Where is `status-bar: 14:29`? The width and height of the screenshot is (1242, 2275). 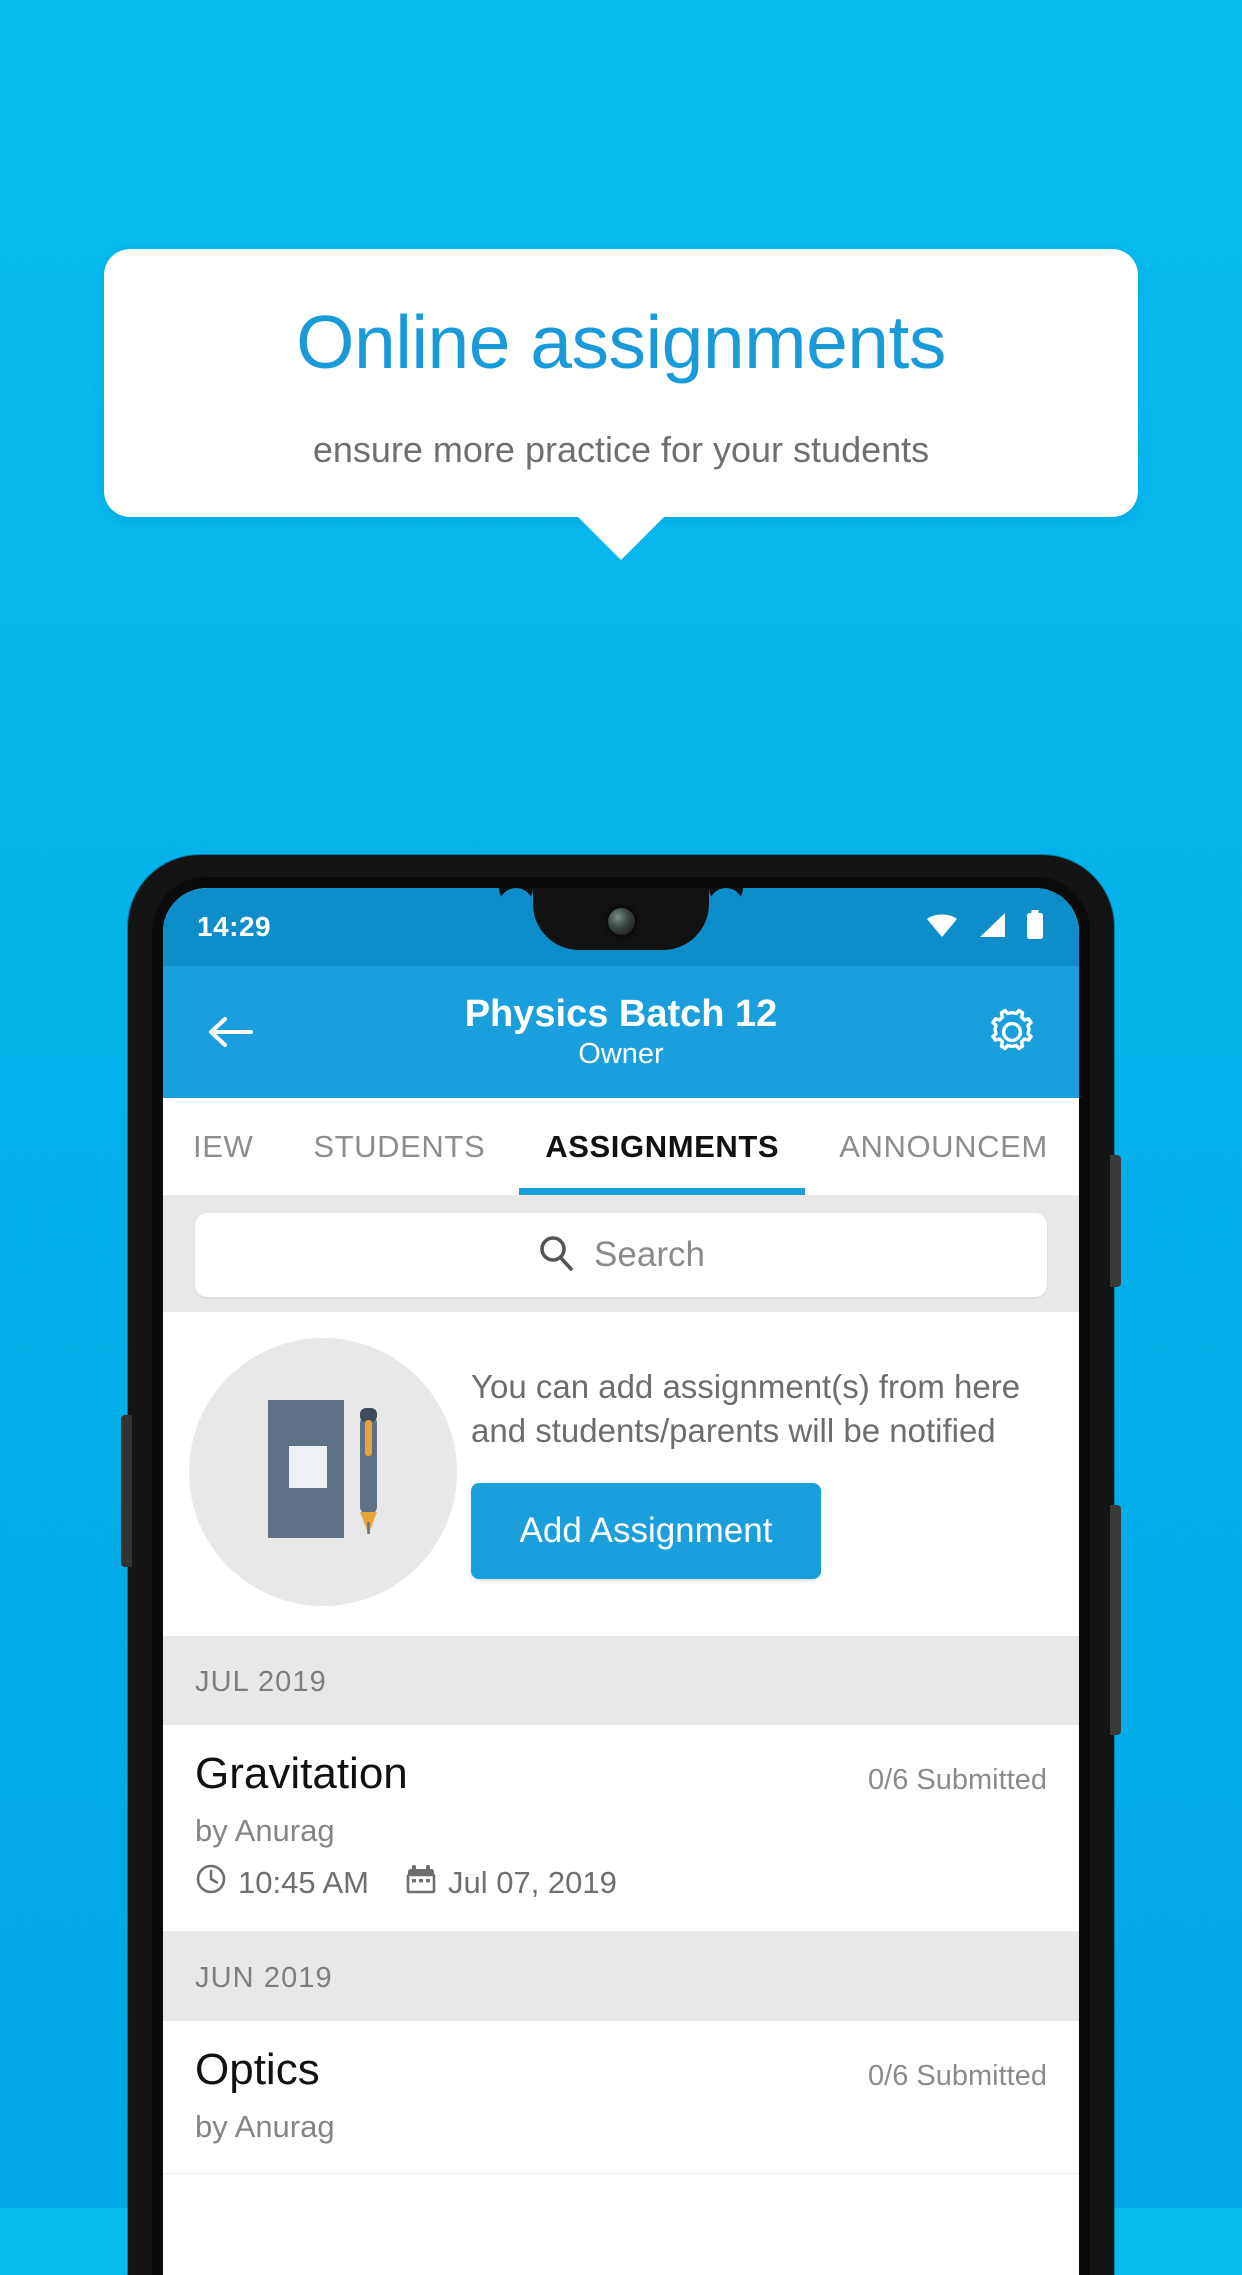
status-bar: 14:29 is located at coordinates (621, 927).